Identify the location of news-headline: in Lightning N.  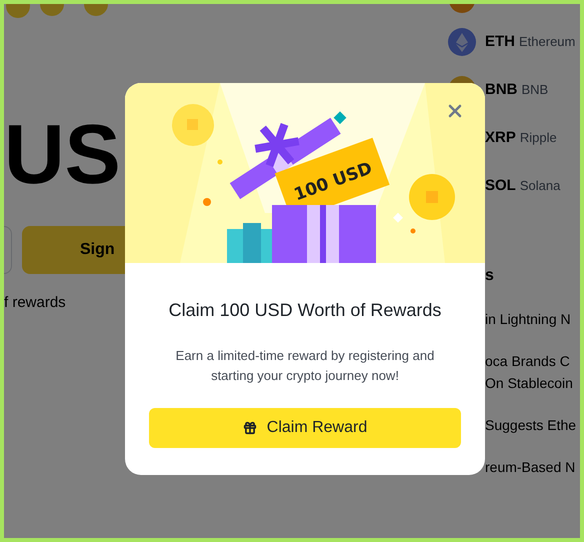
(532, 319).